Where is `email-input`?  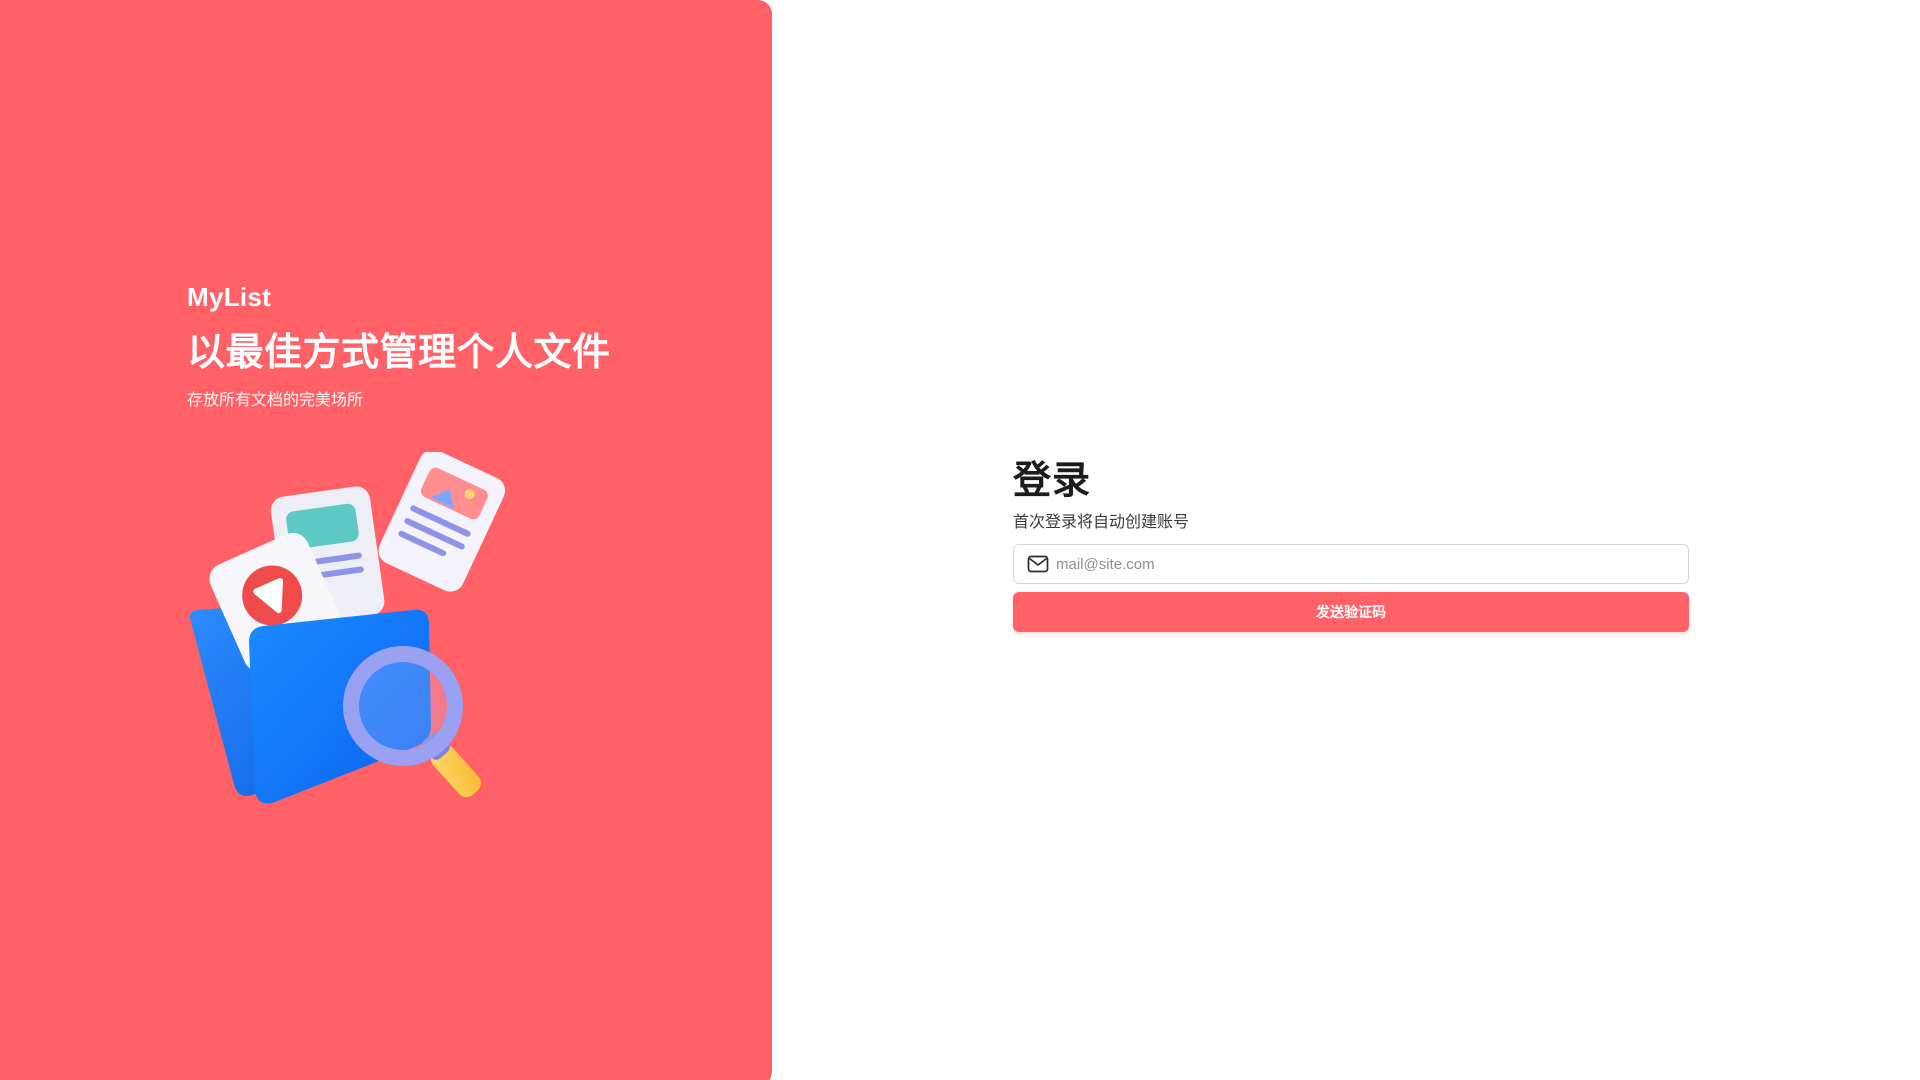 email-input is located at coordinates (1366, 564).